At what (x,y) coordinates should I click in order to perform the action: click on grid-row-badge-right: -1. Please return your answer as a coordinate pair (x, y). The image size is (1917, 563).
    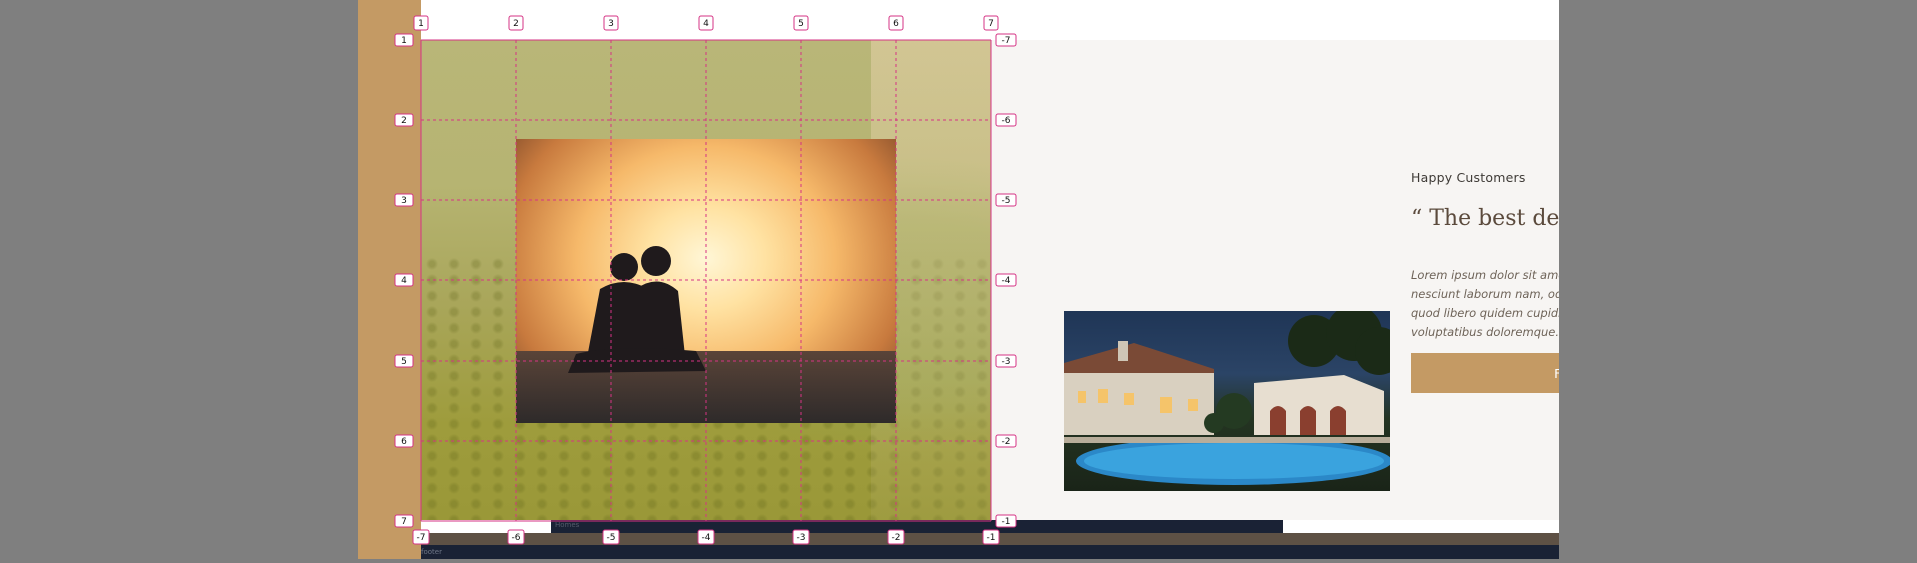
    Looking at the image, I should click on (1006, 521).